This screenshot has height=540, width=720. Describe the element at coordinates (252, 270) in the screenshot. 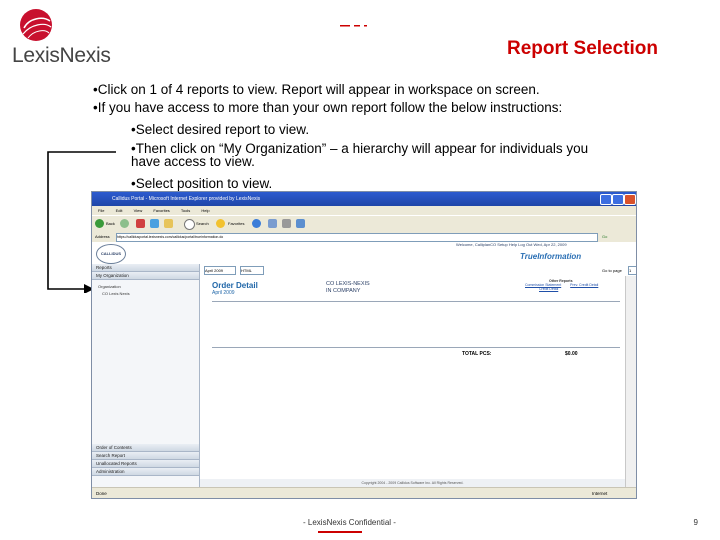

I see `format-select: HTML` at that location.